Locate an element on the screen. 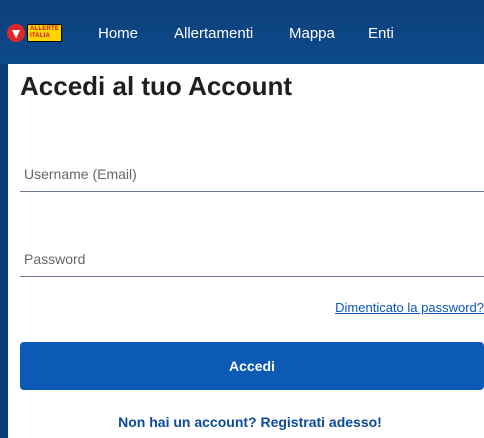 The height and width of the screenshot is (438, 484). email-field is located at coordinates (252, 174).